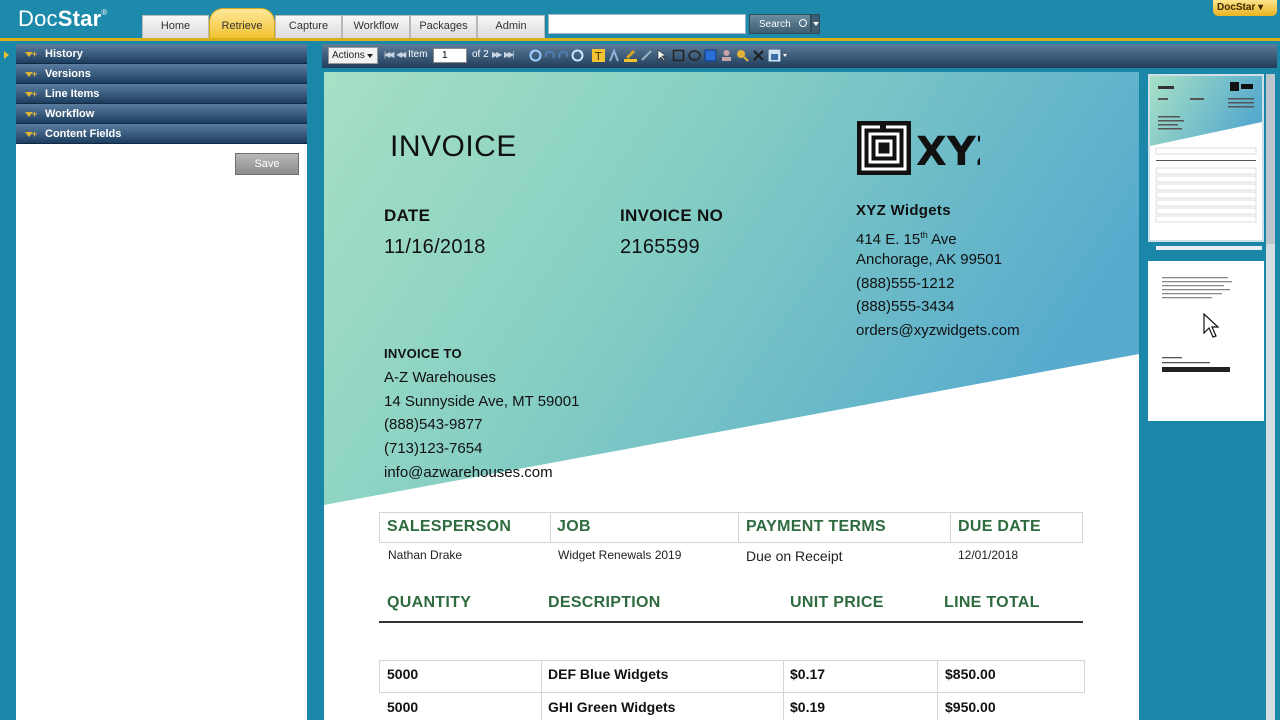 This screenshot has width=1280, height=720. I want to click on description-header: DESCRIPTION, so click(604, 602).